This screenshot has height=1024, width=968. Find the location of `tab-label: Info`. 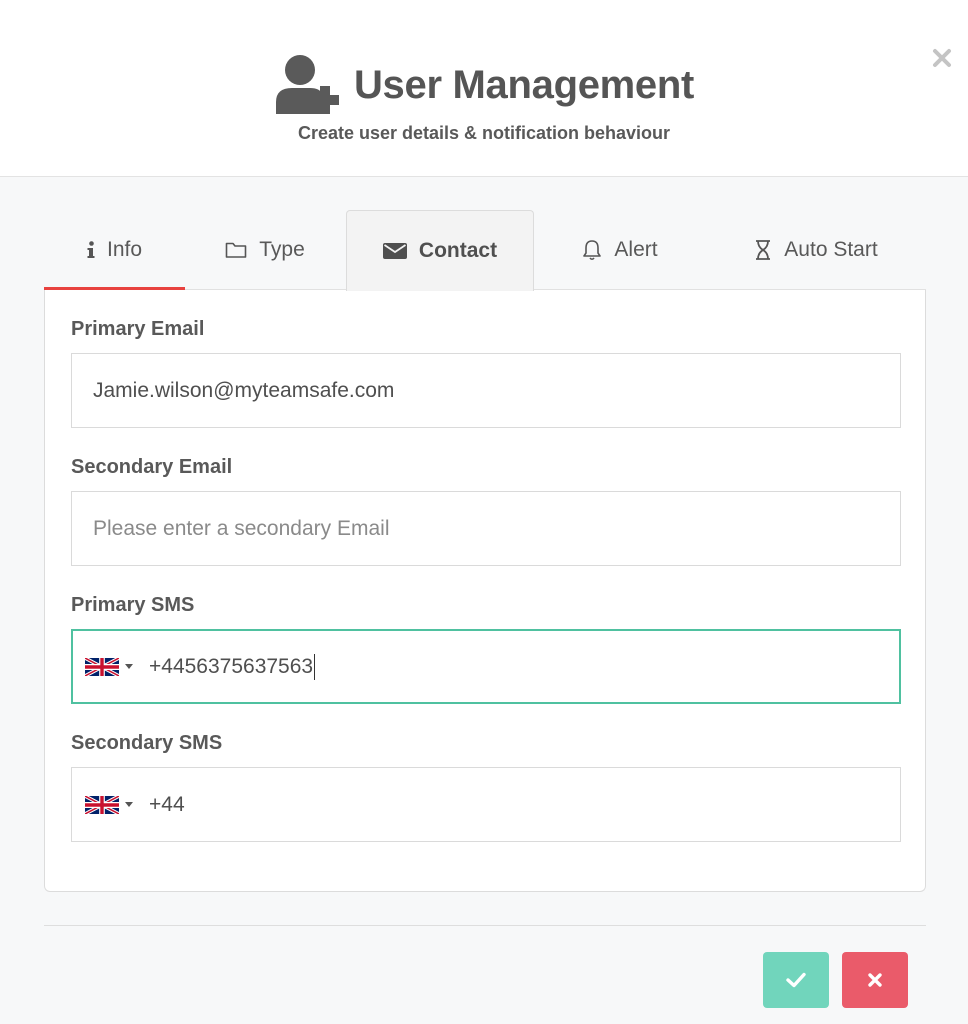

tab-label: Info is located at coordinates (124, 249).